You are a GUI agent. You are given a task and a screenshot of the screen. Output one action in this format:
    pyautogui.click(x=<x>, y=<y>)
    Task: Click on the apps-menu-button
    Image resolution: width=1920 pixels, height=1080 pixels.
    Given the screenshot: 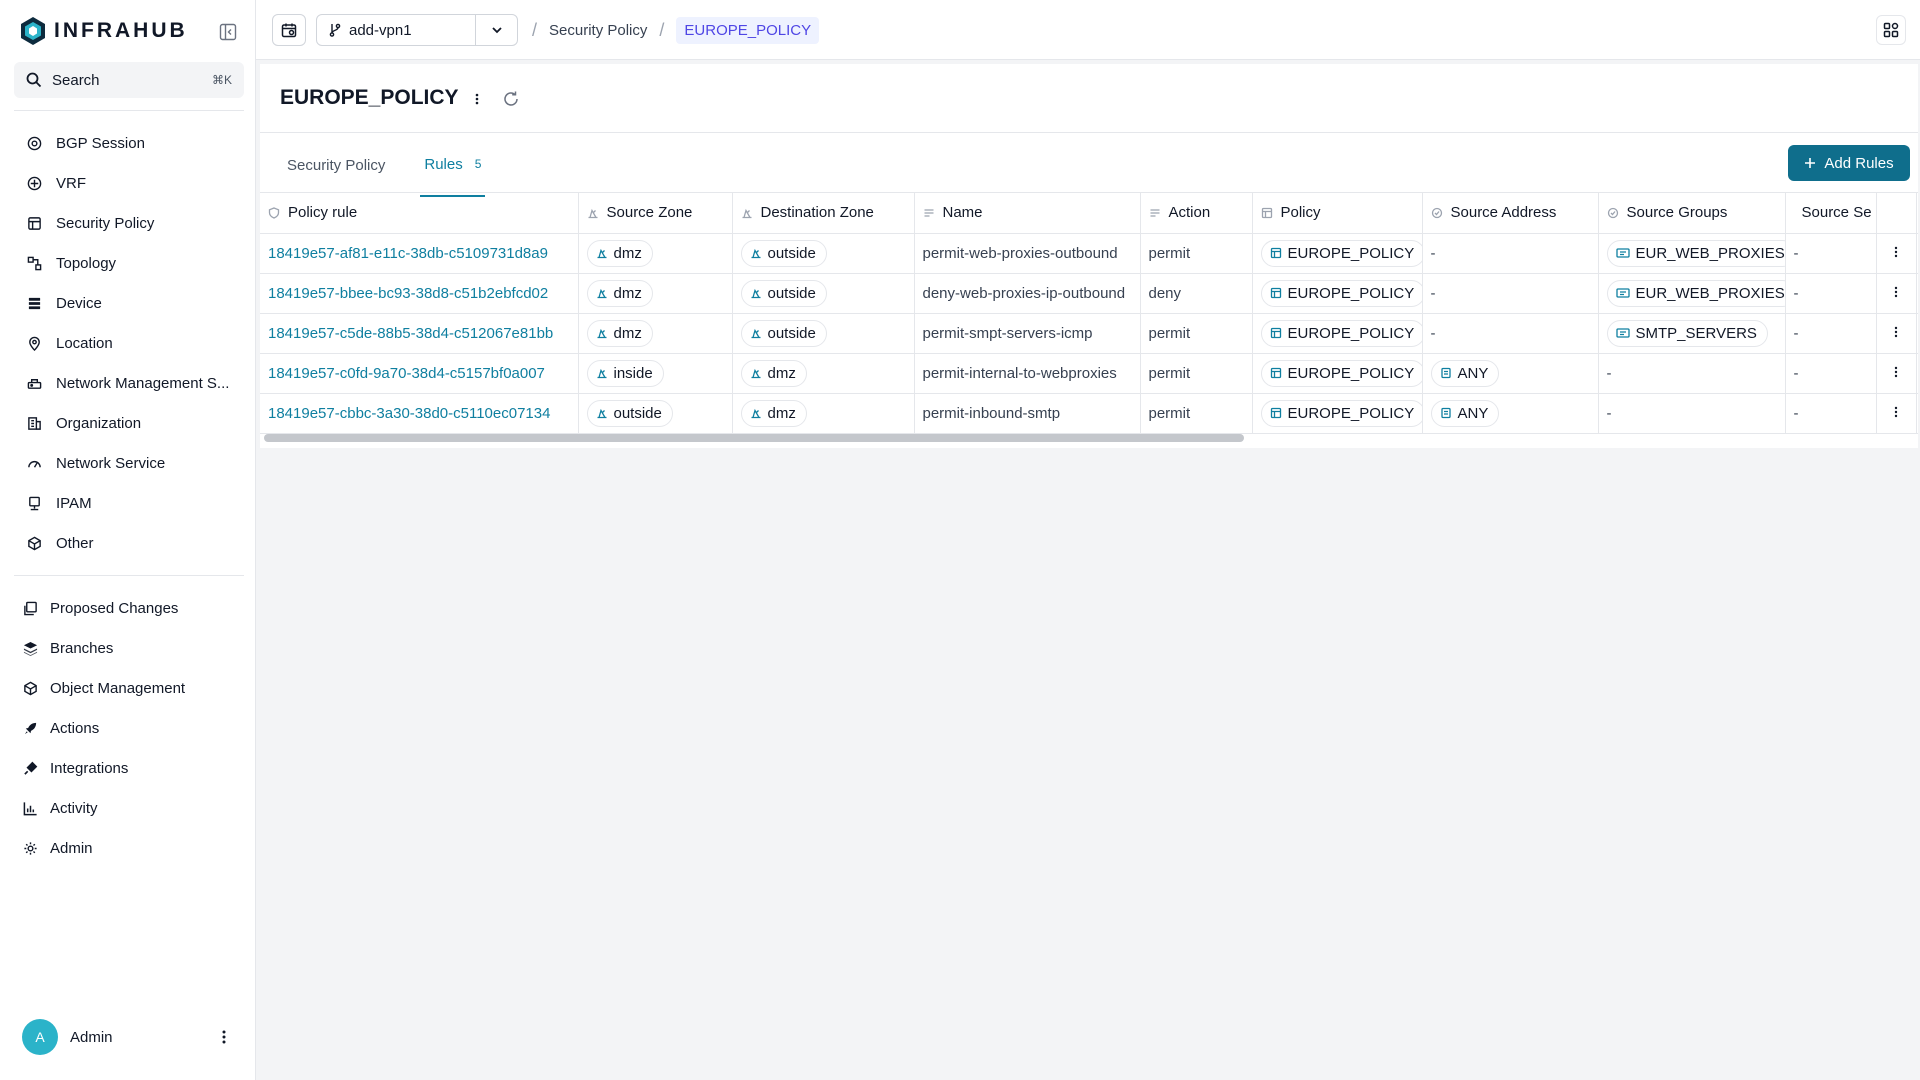 What is the action you would take?
    pyautogui.click(x=1891, y=30)
    